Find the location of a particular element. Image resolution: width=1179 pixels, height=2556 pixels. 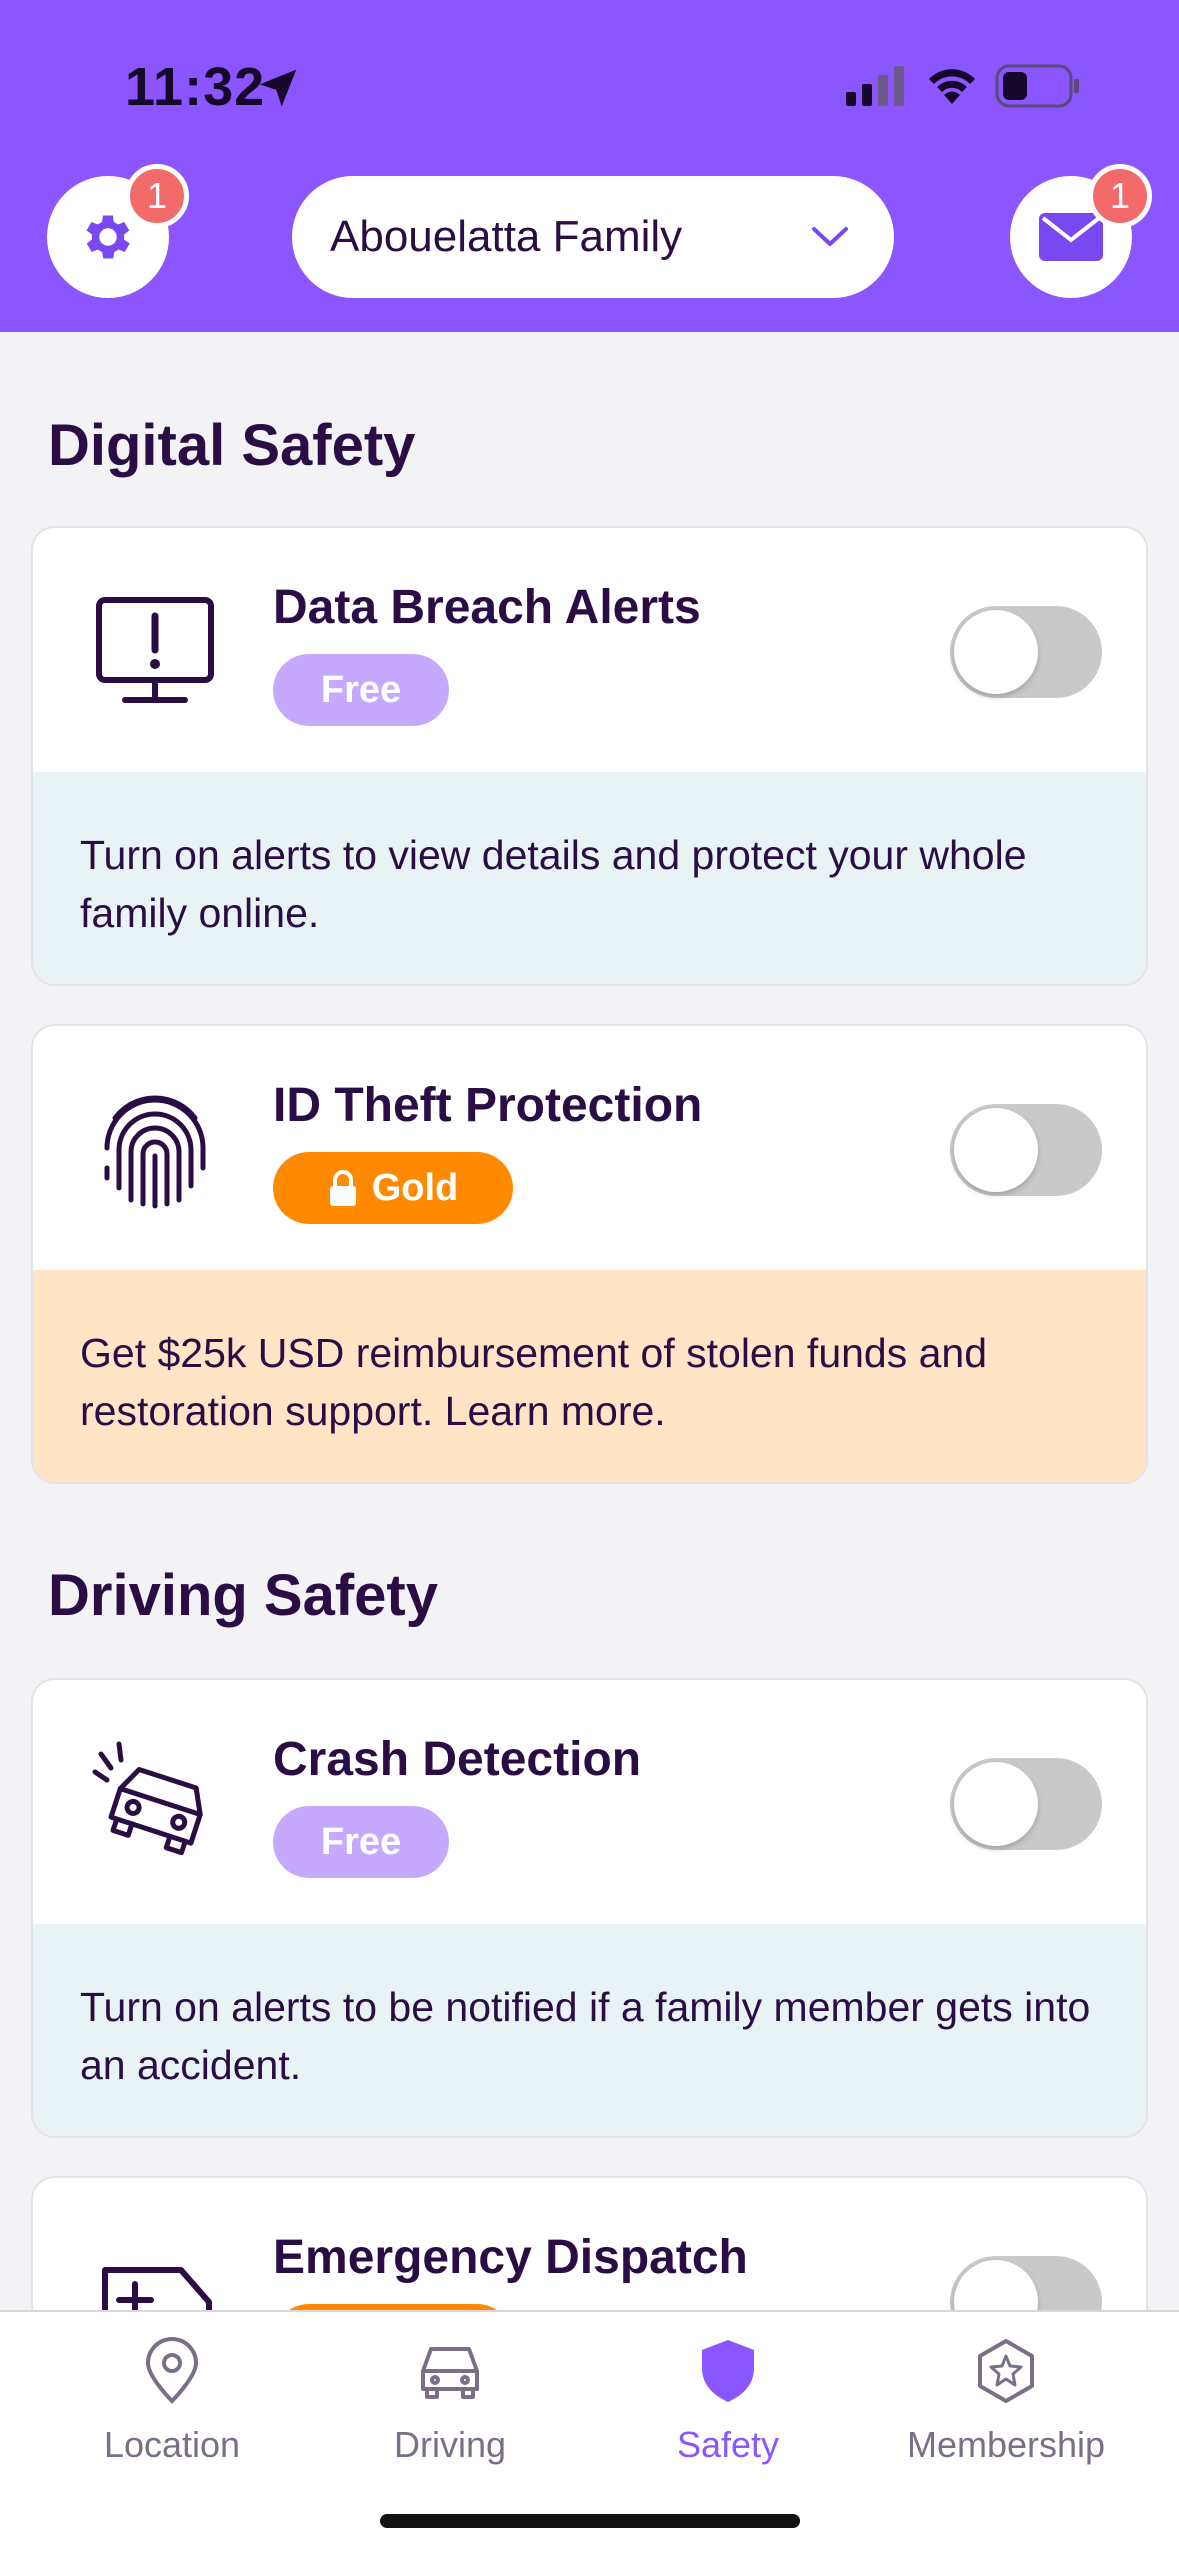

crash-detection-toggle is located at coordinates (1026, 1804).